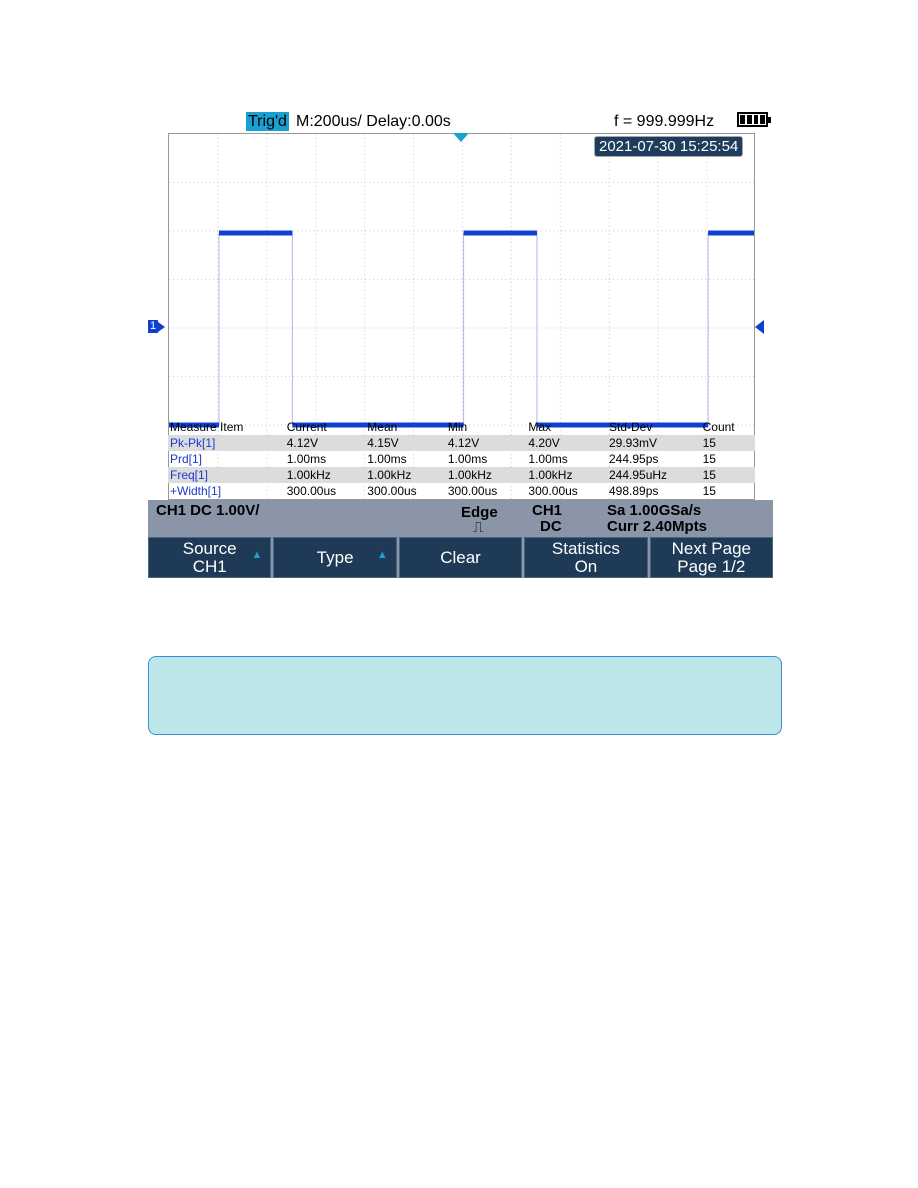 The image size is (918, 1188). I want to click on column-header: Count, so click(718, 427).